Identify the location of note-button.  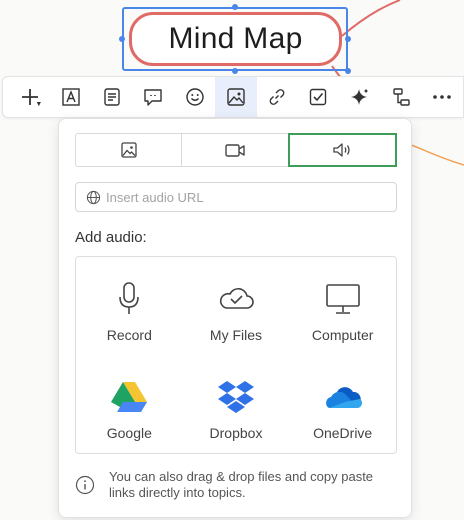
(112, 97).